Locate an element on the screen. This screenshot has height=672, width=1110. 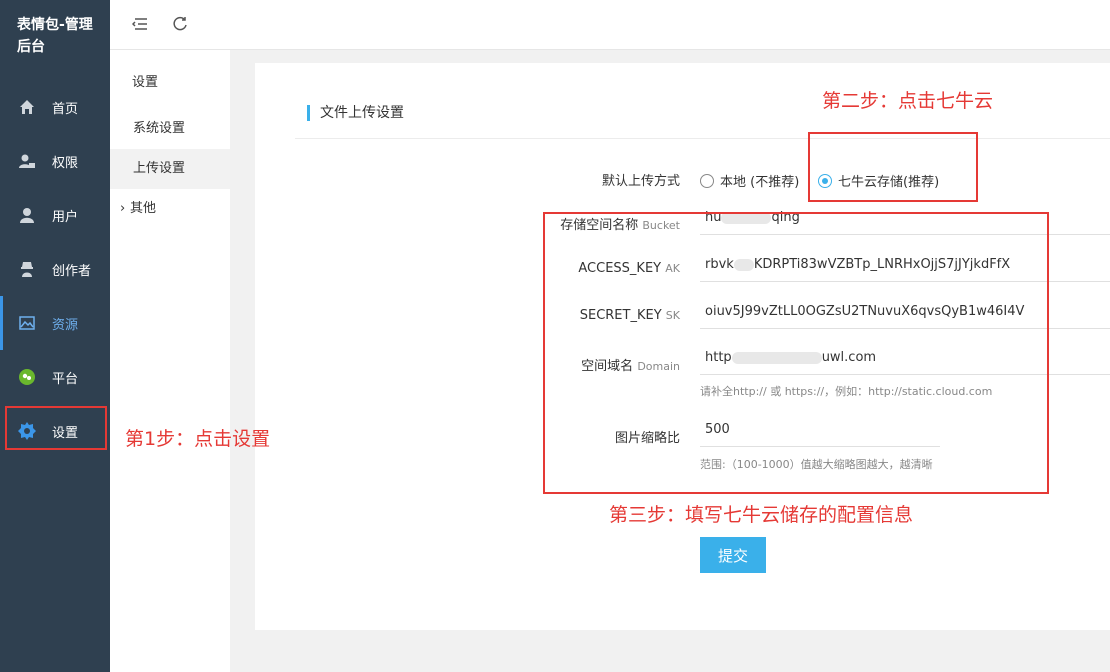
annotation-box-step2 is located at coordinates (893, 167).